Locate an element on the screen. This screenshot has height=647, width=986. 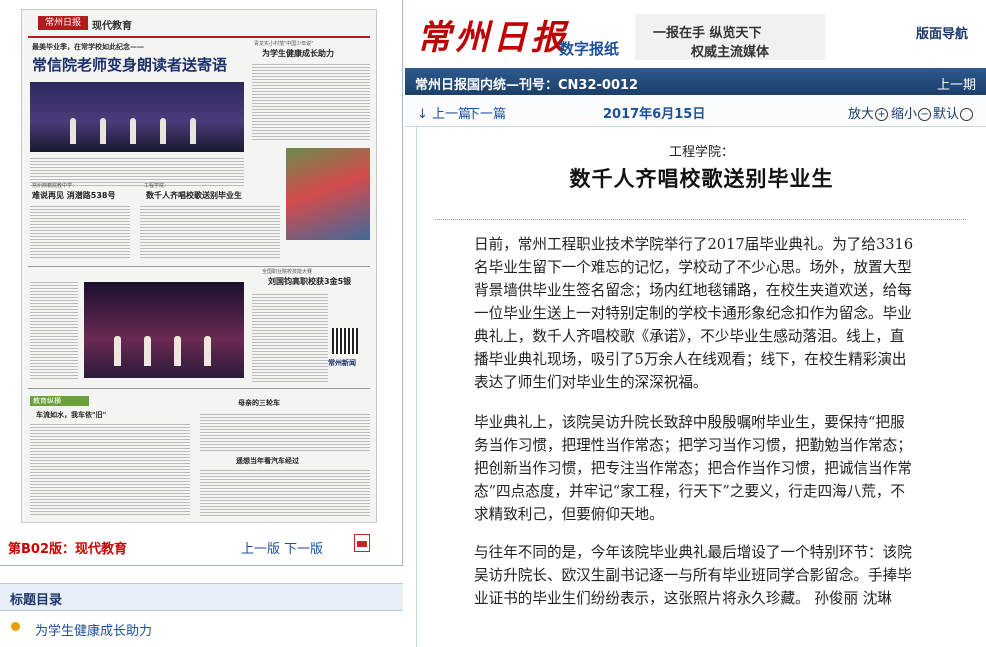
np-midleft-headline: 难说再见 消潜路538号 is located at coordinates (74, 195).